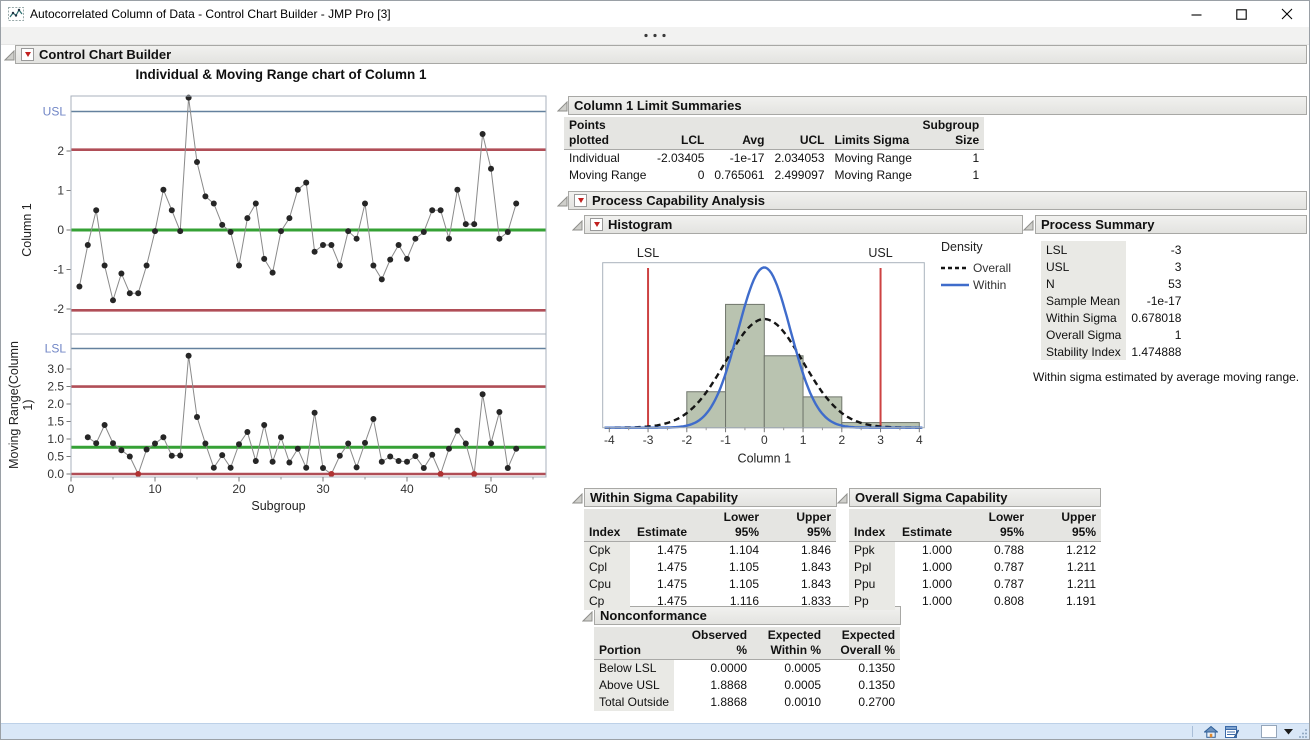 The image size is (1310, 740). Describe the element at coordinates (1232, 731) in the screenshot. I see `window-list-icon` at that location.